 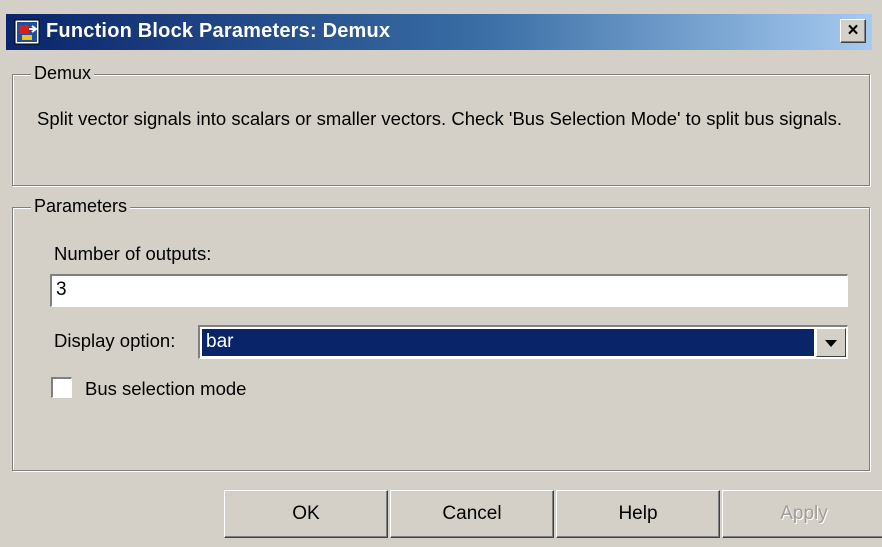 I want to click on number-of-outputs-label: Number of outputs:, so click(x=133, y=253).